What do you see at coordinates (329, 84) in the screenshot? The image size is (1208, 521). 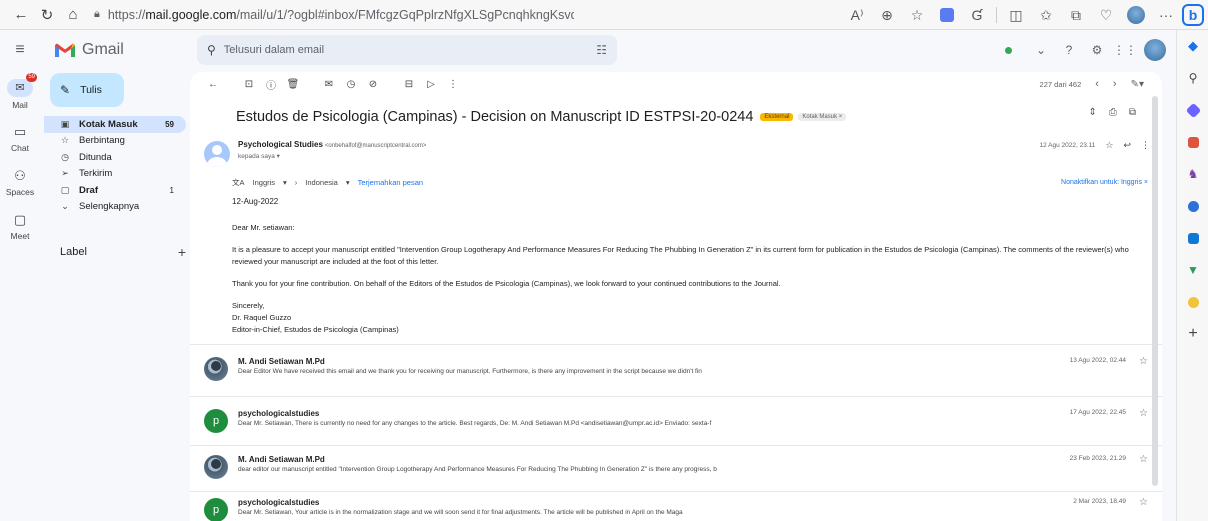 I see `mark-unread-icon: ✉` at bounding box center [329, 84].